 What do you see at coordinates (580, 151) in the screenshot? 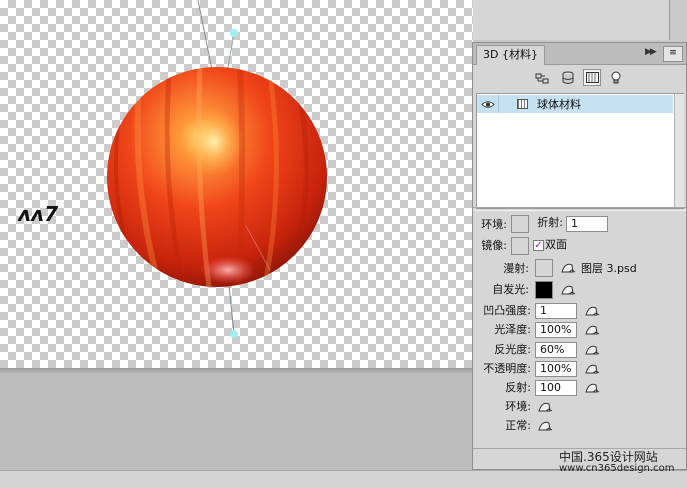
I see `material-list: 球体材料` at bounding box center [580, 151].